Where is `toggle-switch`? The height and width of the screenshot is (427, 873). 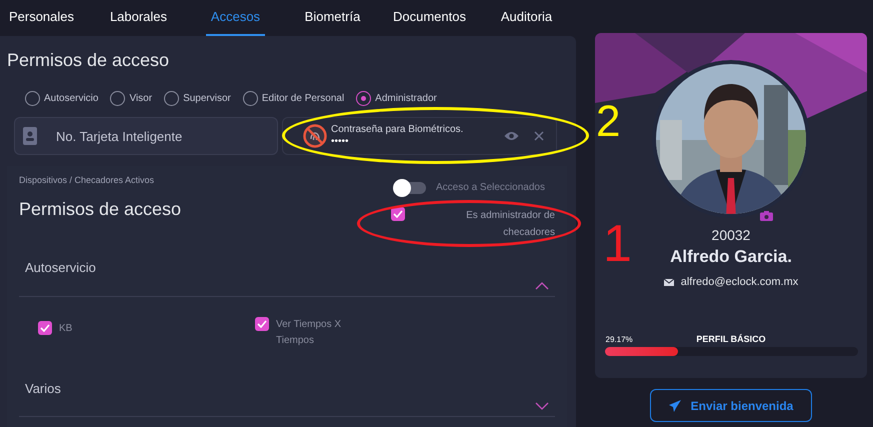
toggle-switch is located at coordinates (411, 188).